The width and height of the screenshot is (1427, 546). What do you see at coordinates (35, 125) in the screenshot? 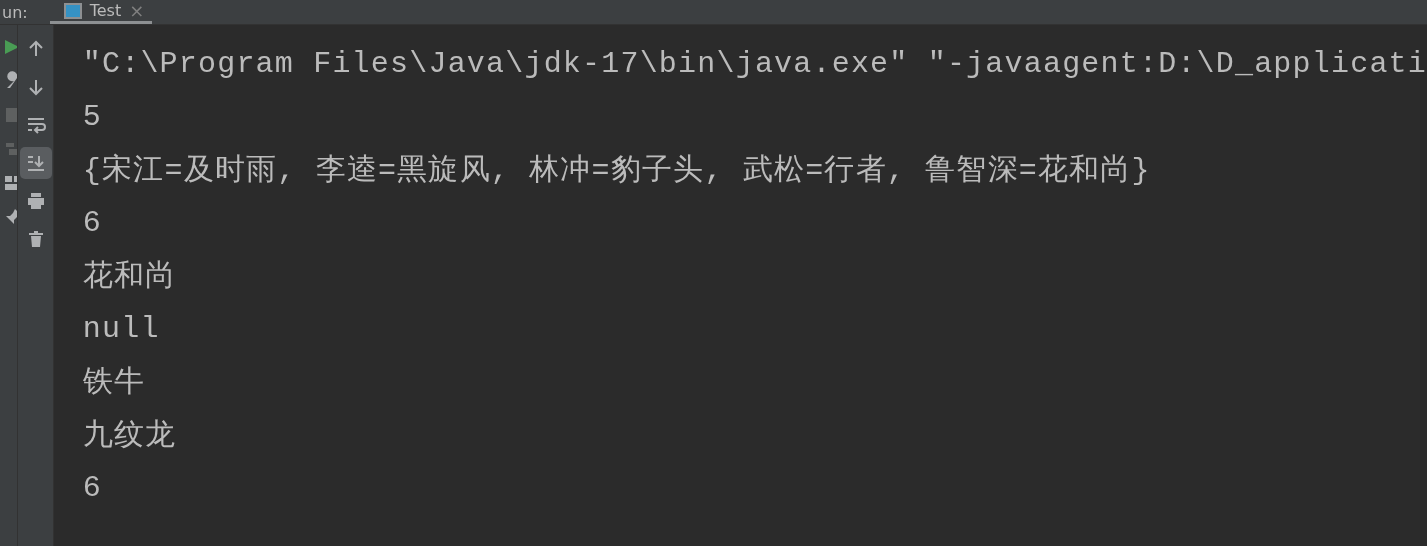
I see `soft-wrap-icon` at bounding box center [35, 125].